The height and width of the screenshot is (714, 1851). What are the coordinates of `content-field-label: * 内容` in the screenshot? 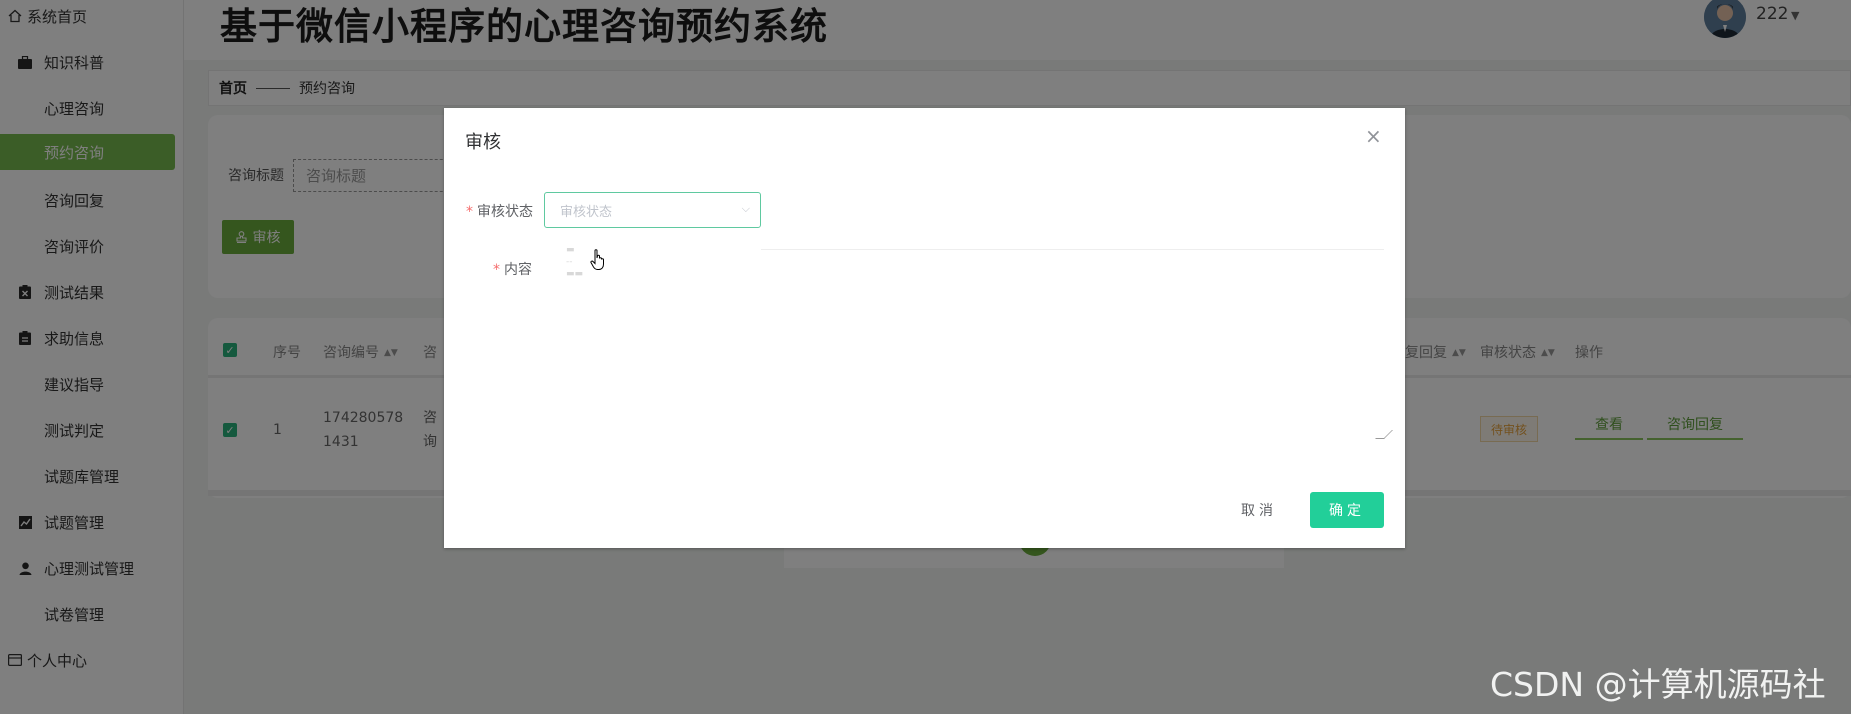 It's located at (512, 269).